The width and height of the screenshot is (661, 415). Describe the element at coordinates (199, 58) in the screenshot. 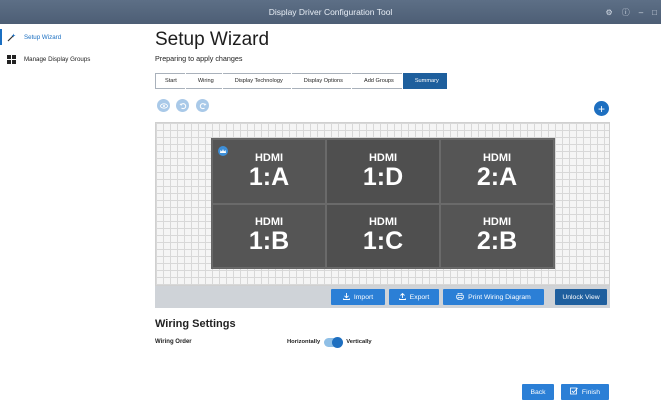

I see `page-subtitle: Preparing to apply changes` at that location.